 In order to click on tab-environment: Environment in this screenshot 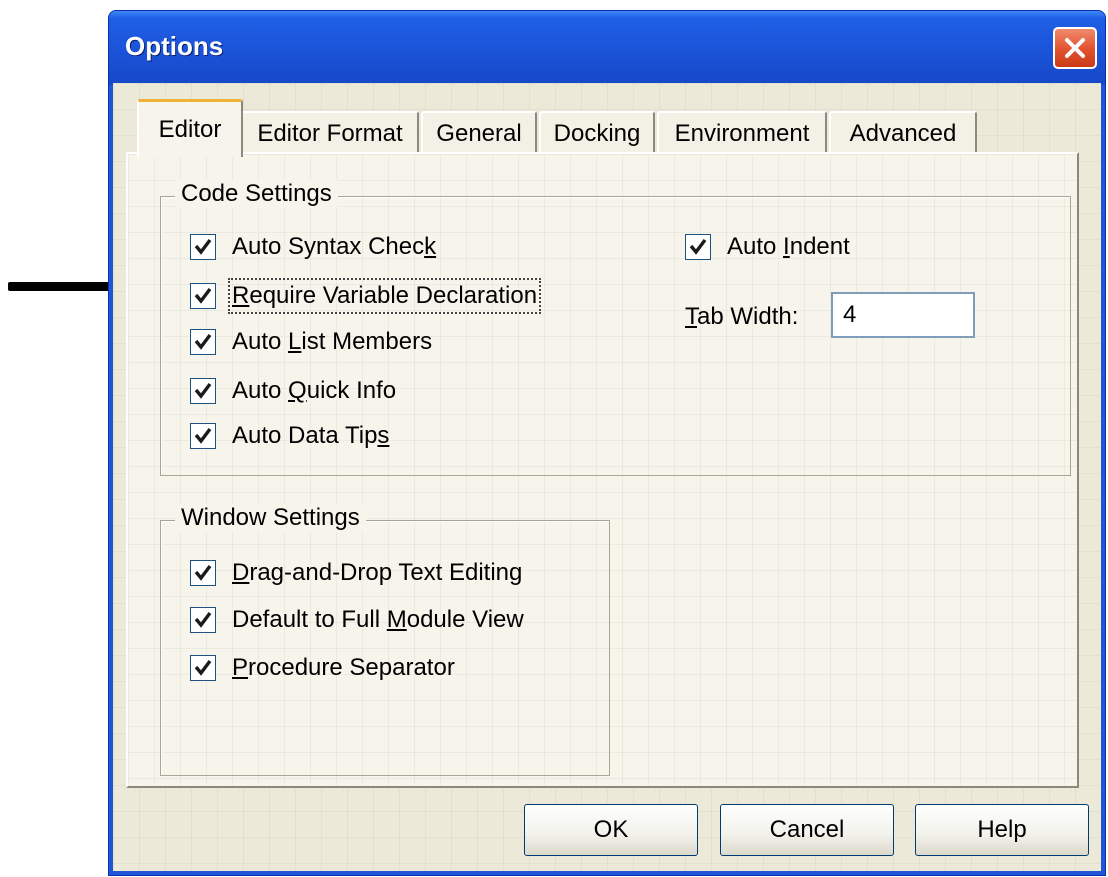, I will do `click(742, 132)`.